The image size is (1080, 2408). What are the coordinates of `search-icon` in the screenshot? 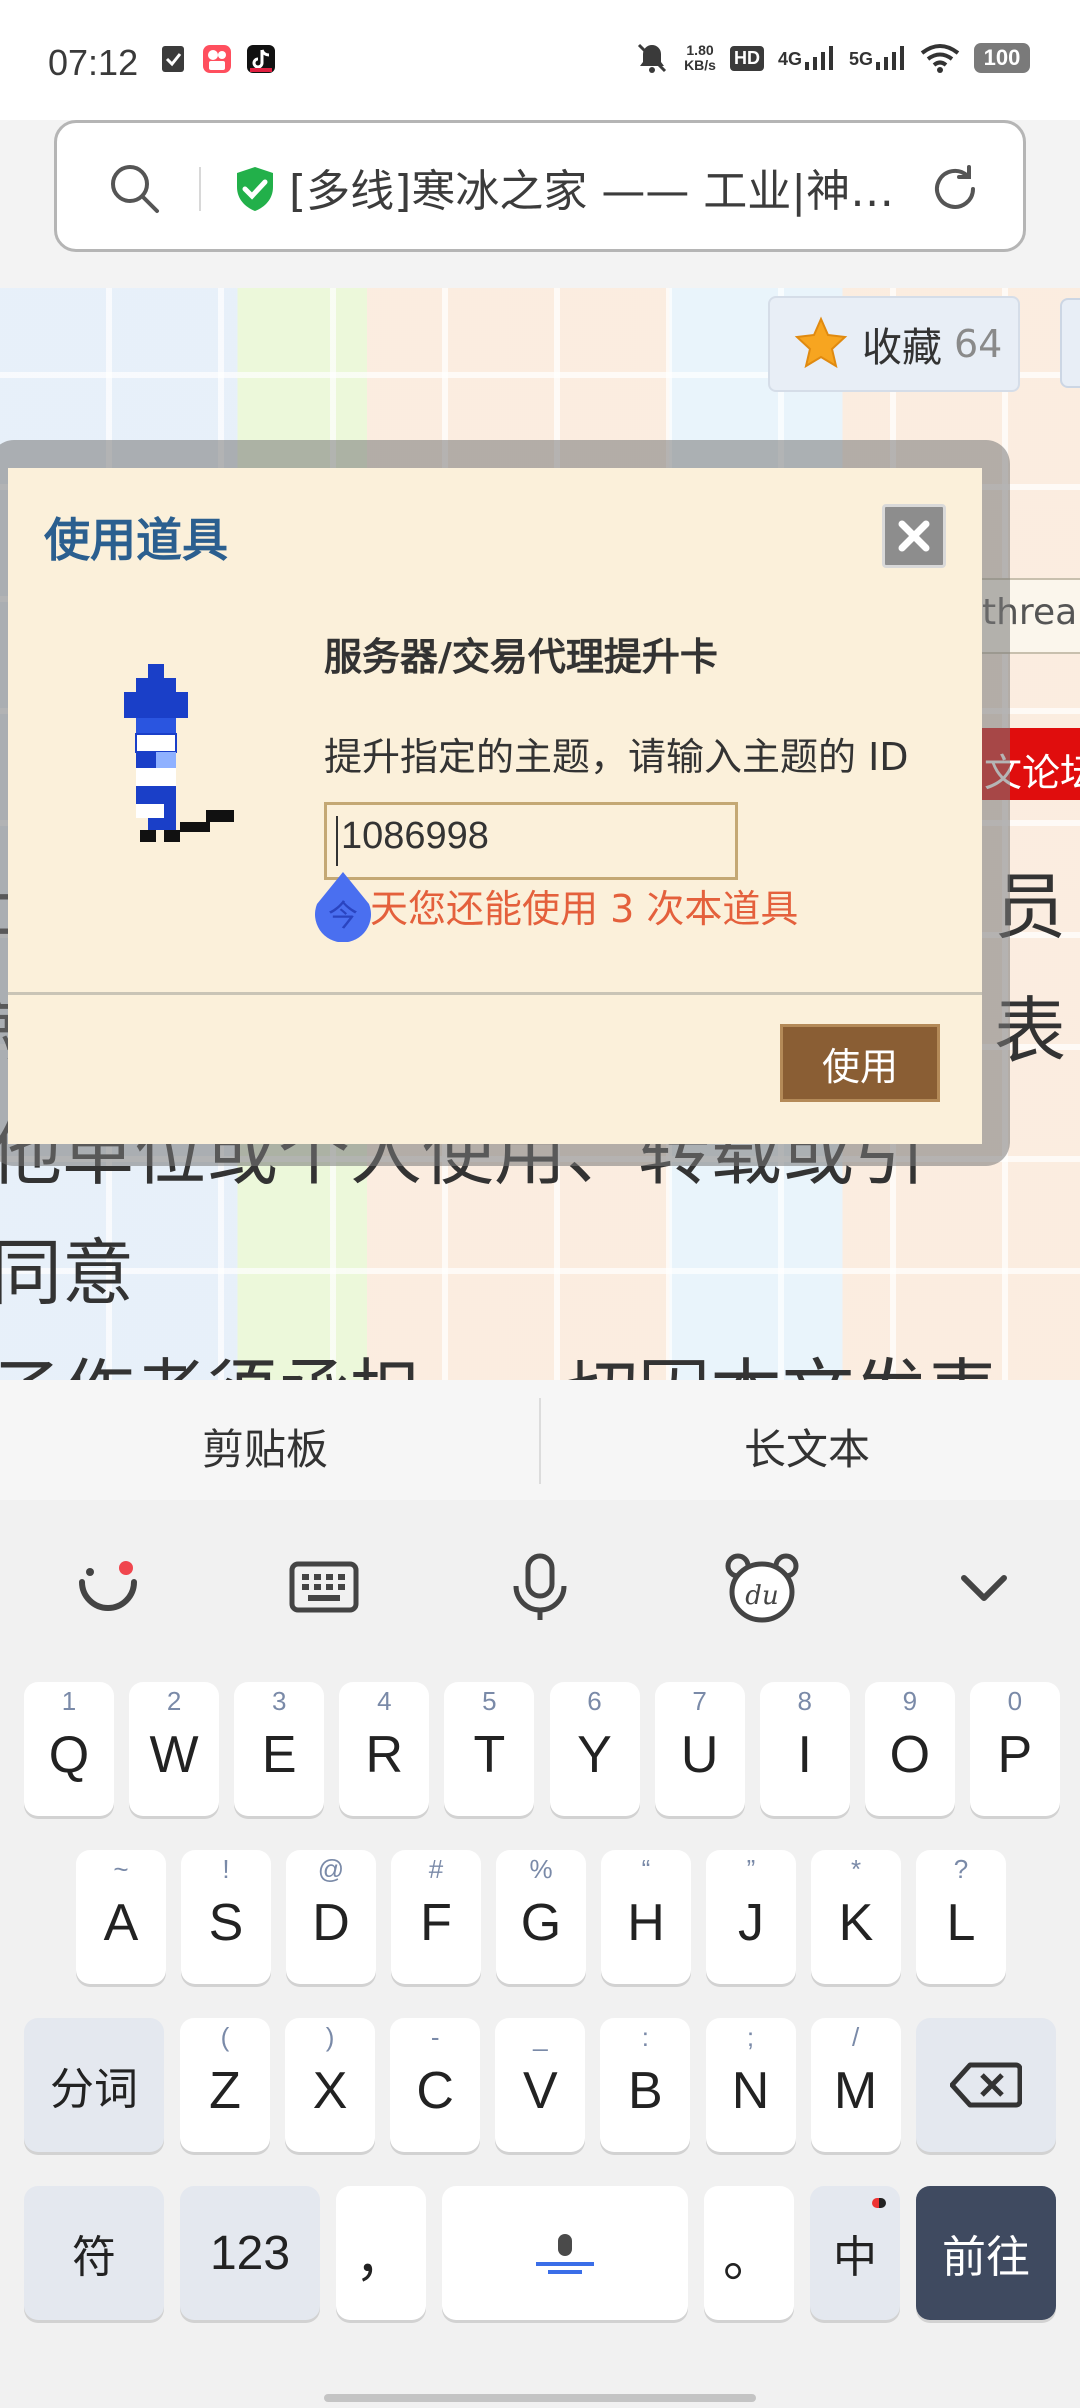 It's located at (134, 188).